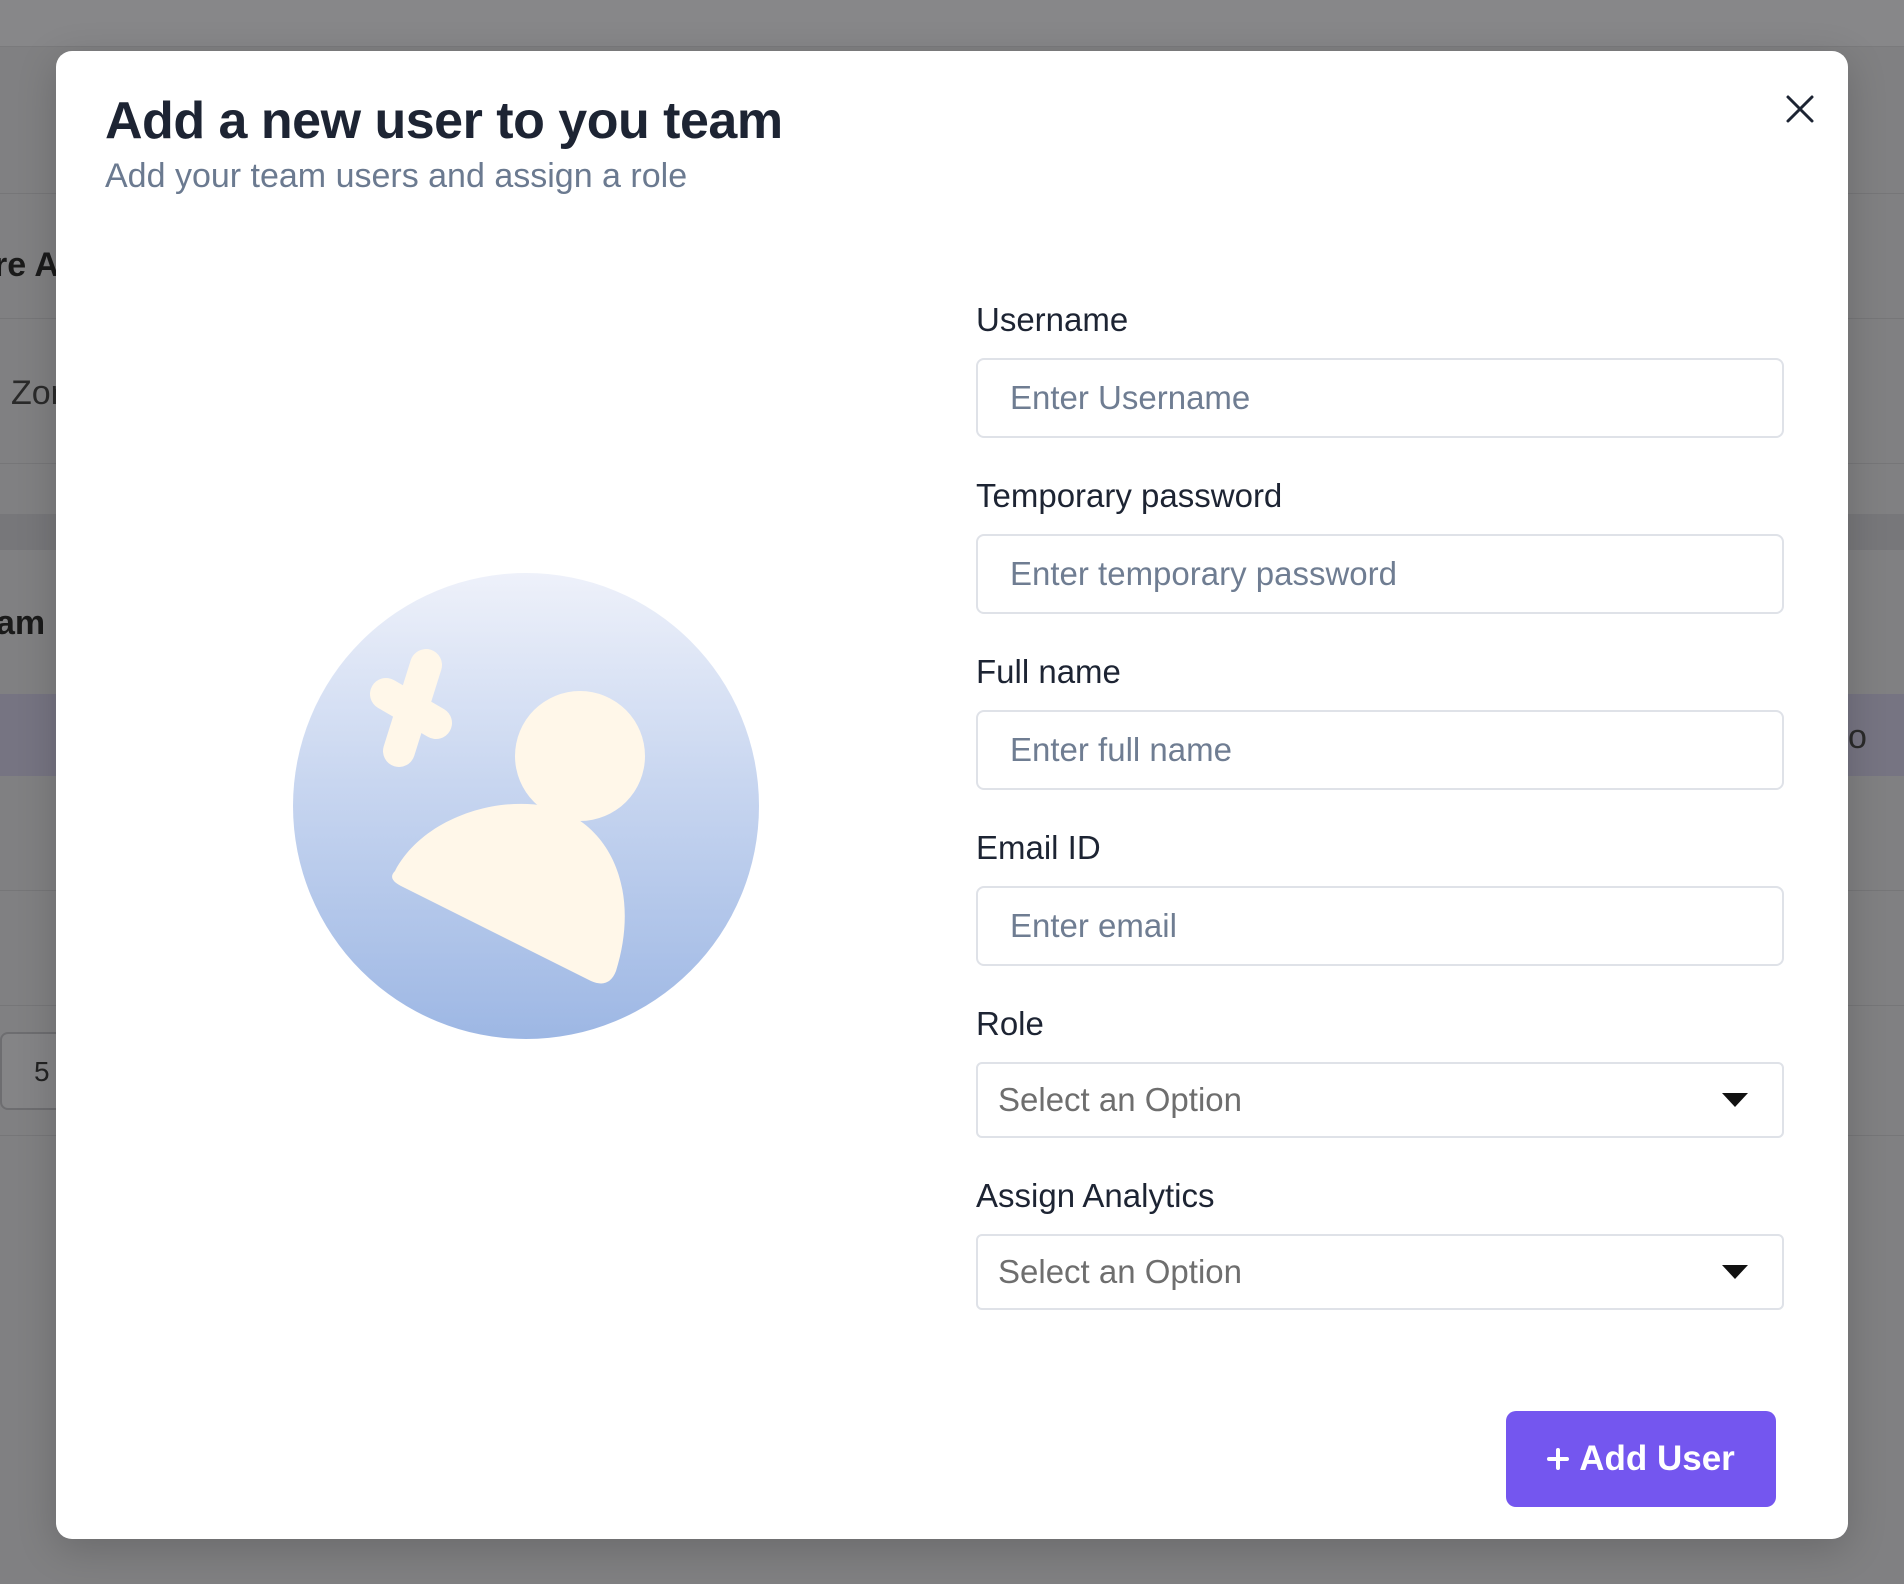 The width and height of the screenshot is (1904, 1584). What do you see at coordinates (1857, 737) in the screenshot?
I see `background-header-fragment: o` at bounding box center [1857, 737].